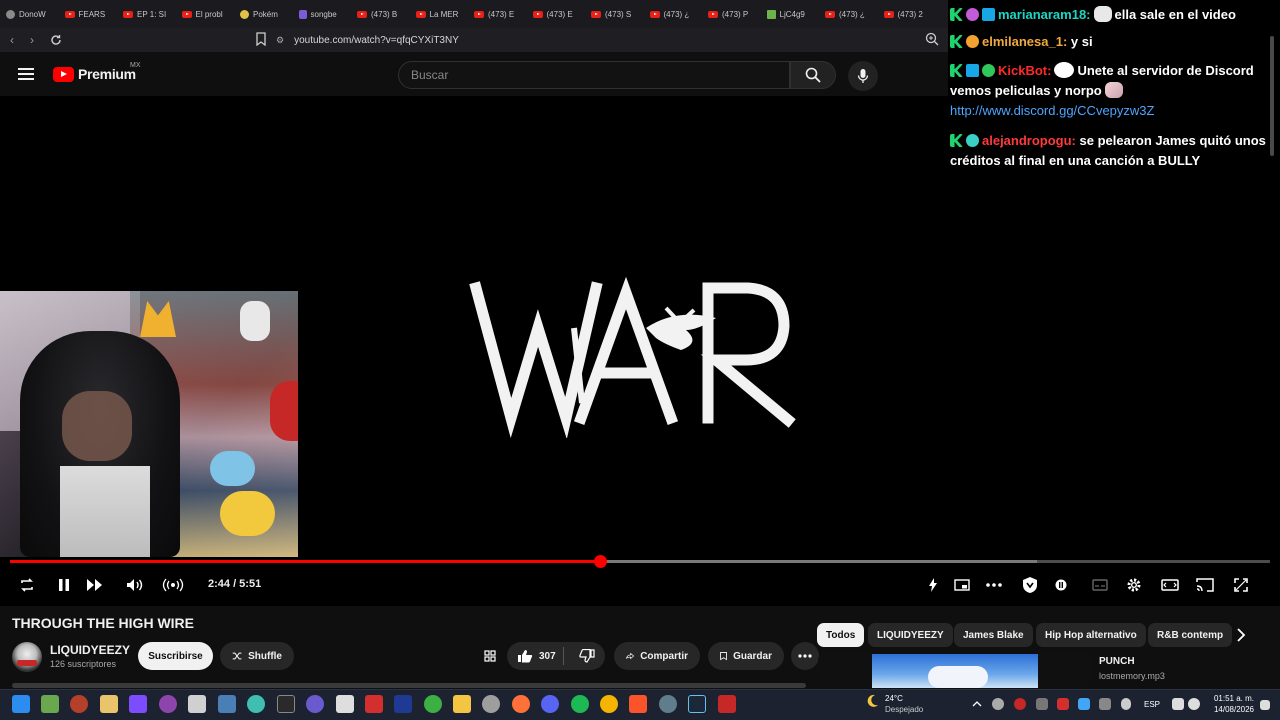  I want to click on browser-tab: El probl, so click(205, 14).